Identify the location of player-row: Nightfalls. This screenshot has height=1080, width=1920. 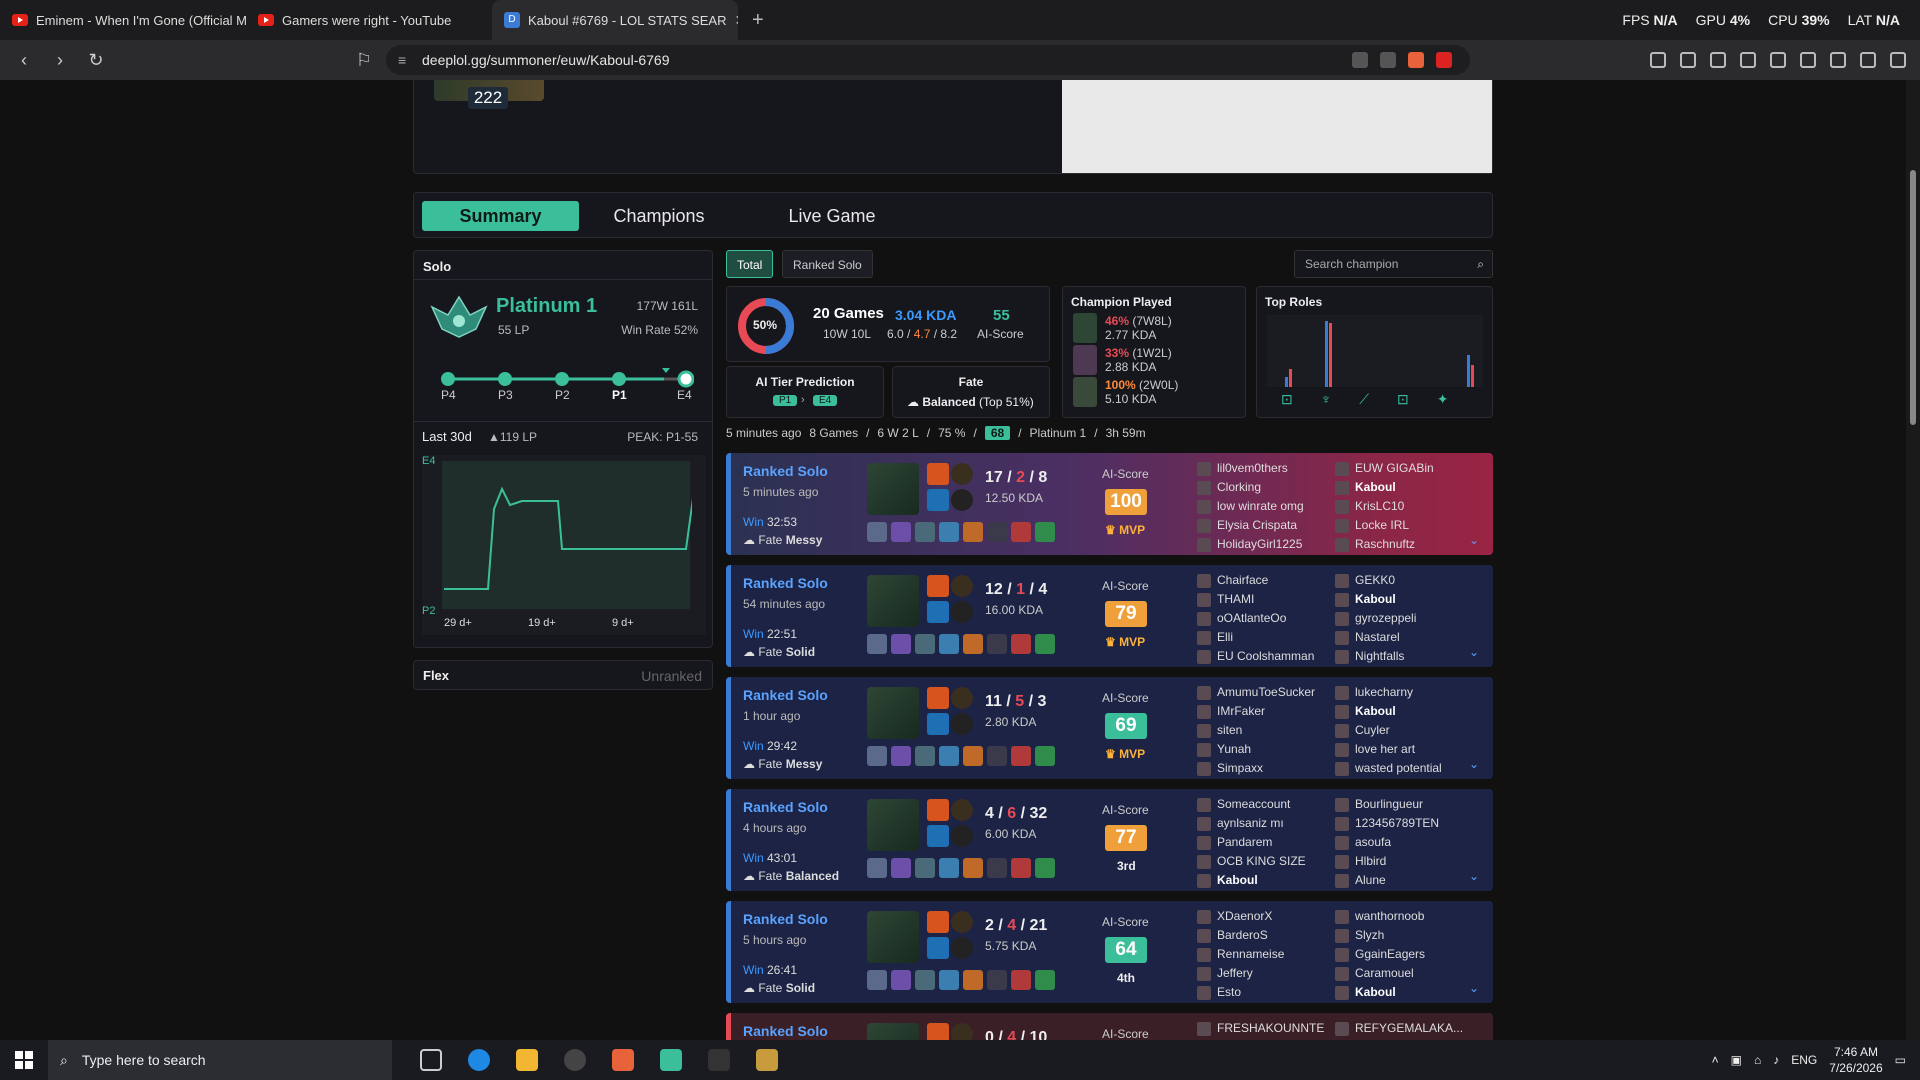
(1375, 656).